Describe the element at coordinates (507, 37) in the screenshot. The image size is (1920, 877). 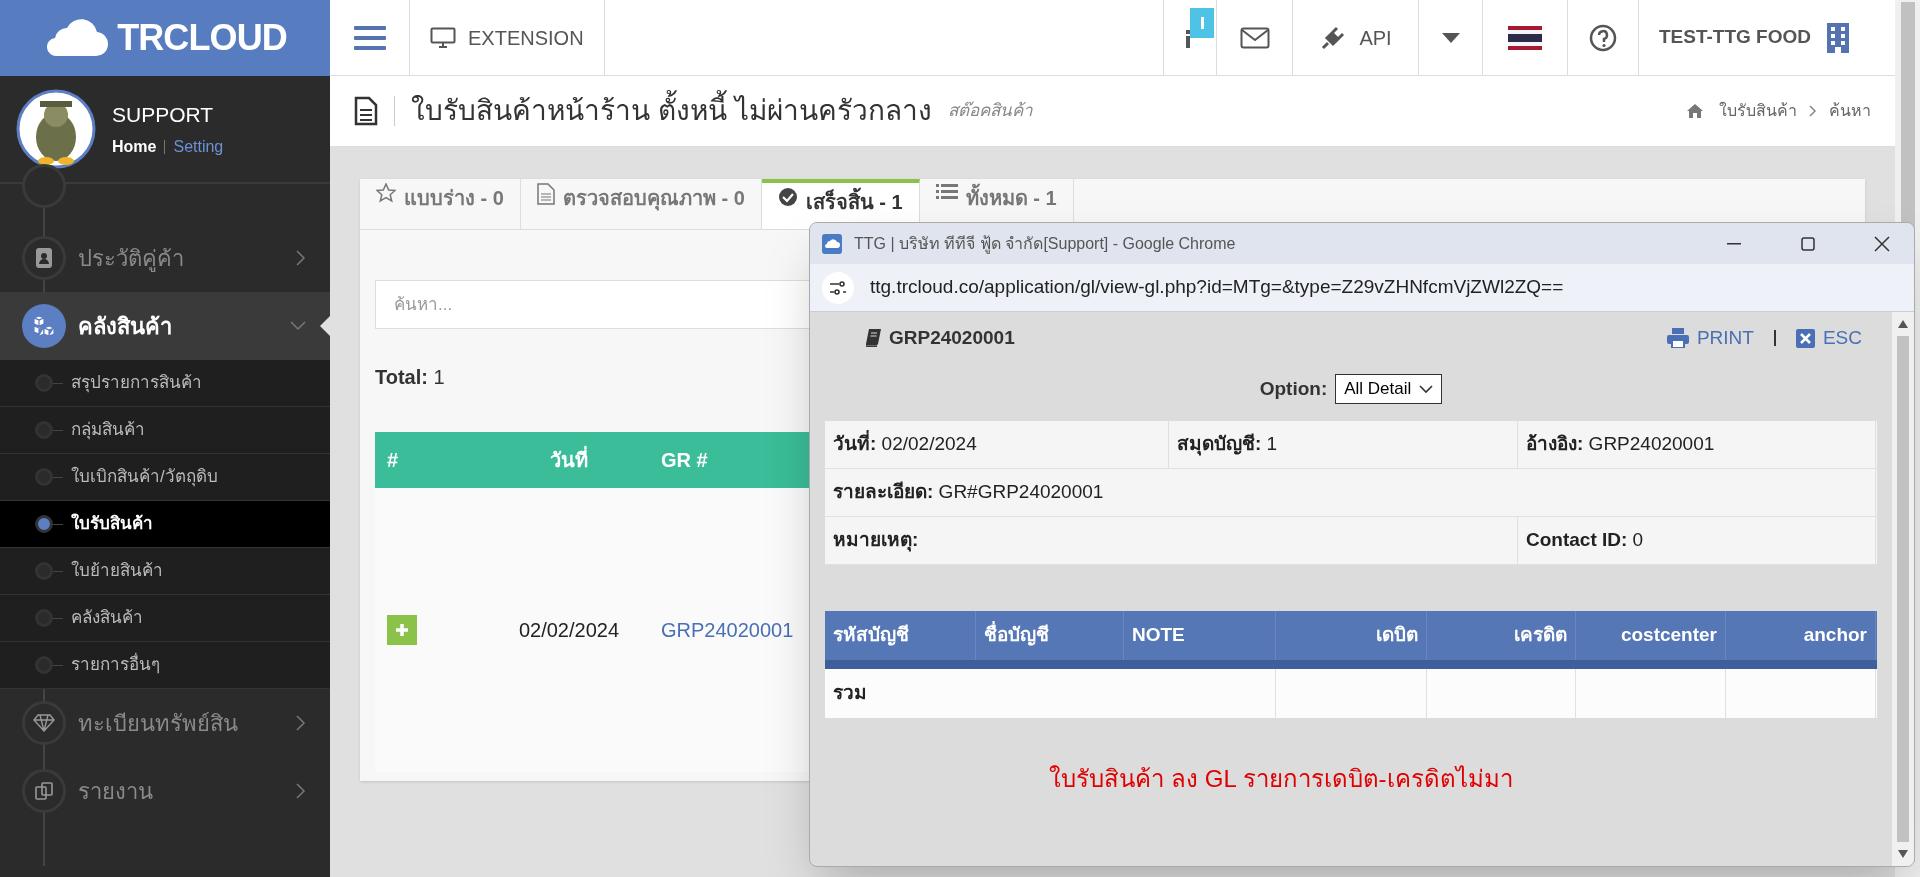
I see `extension-button: EXTENSION` at that location.